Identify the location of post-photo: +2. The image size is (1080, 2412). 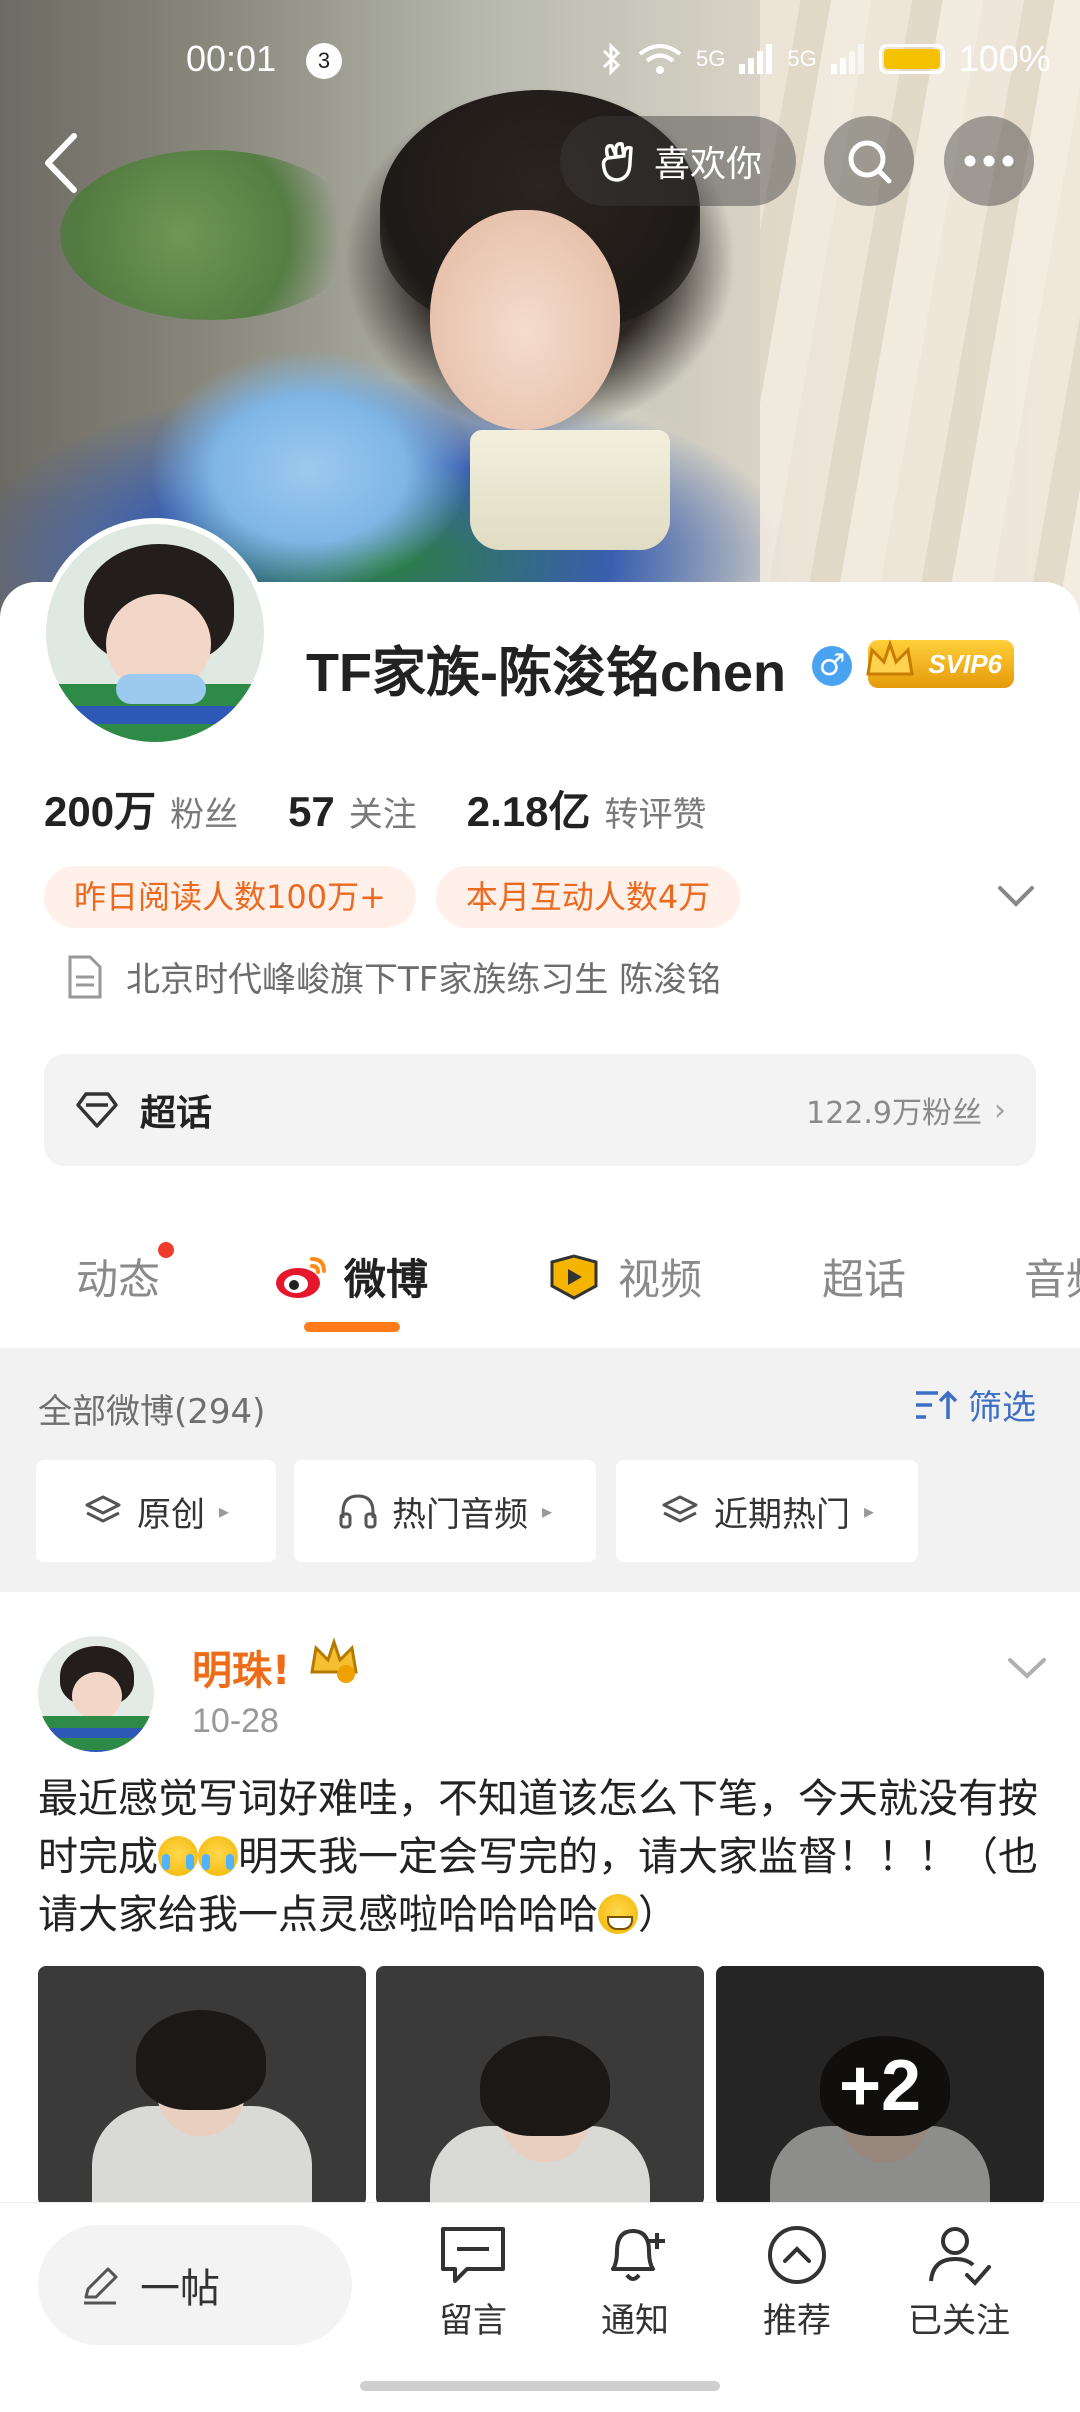
(880, 2086).